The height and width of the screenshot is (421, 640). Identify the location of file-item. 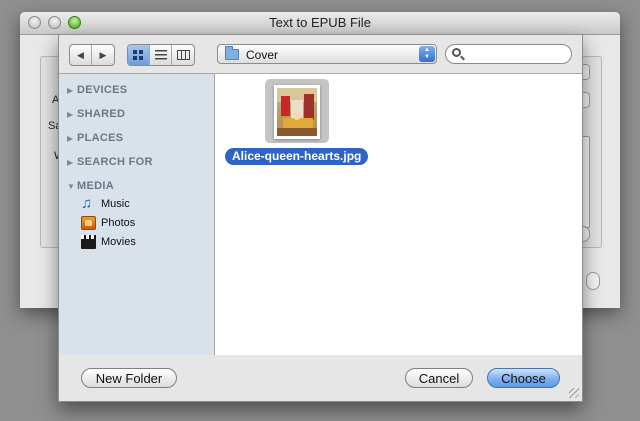
(297, 111).